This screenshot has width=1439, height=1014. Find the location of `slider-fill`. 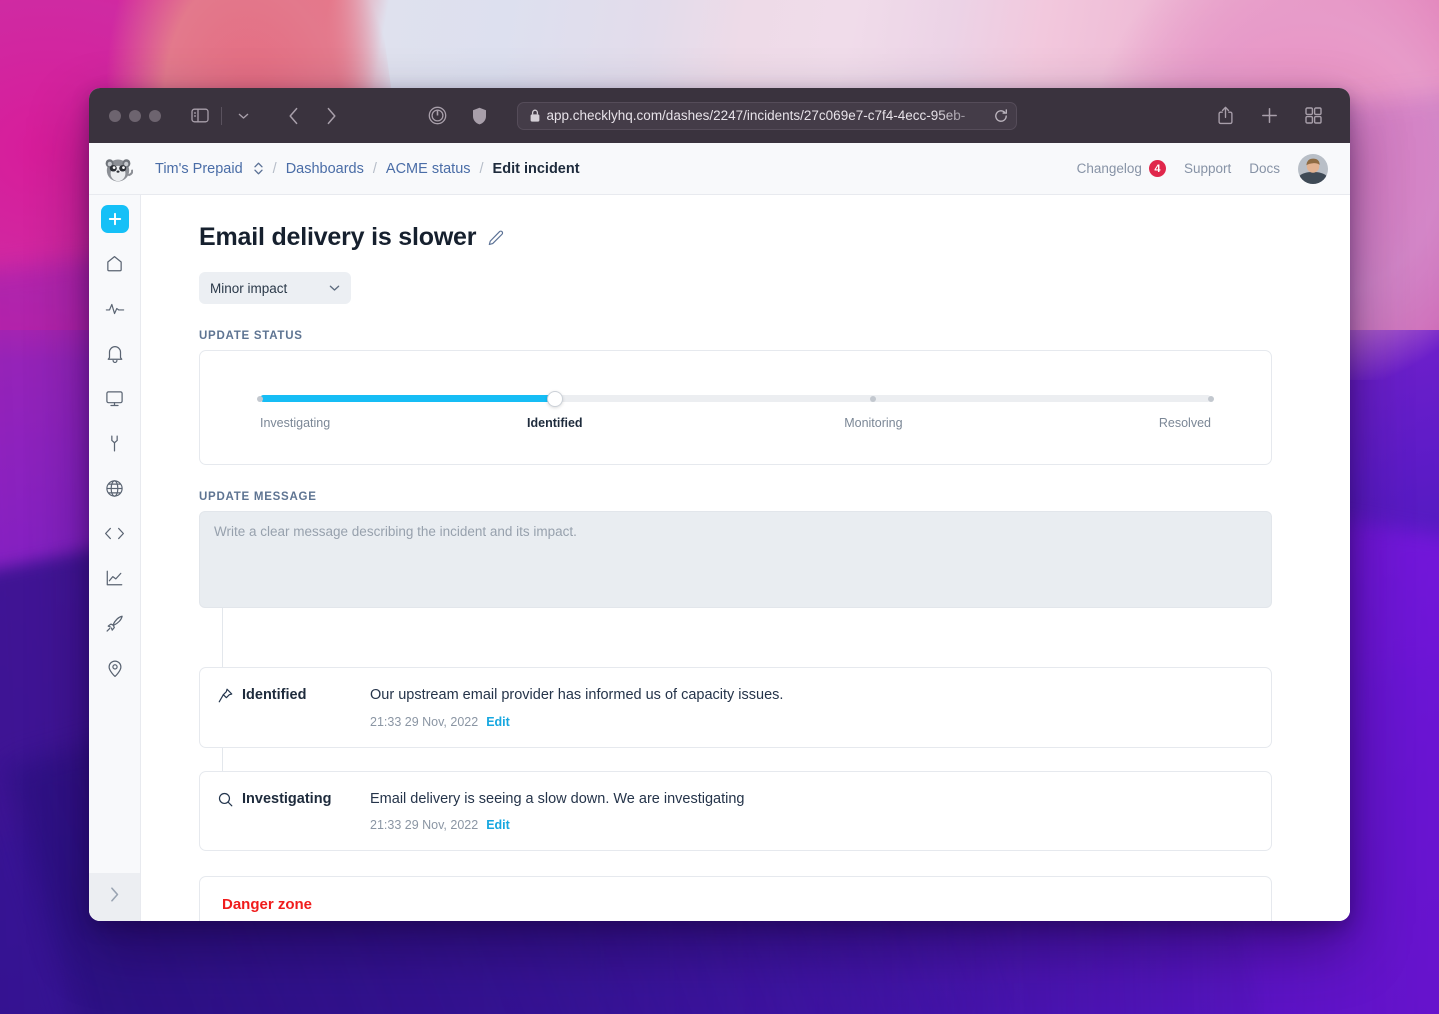

slider-fill is located at coordinates (407, 398).